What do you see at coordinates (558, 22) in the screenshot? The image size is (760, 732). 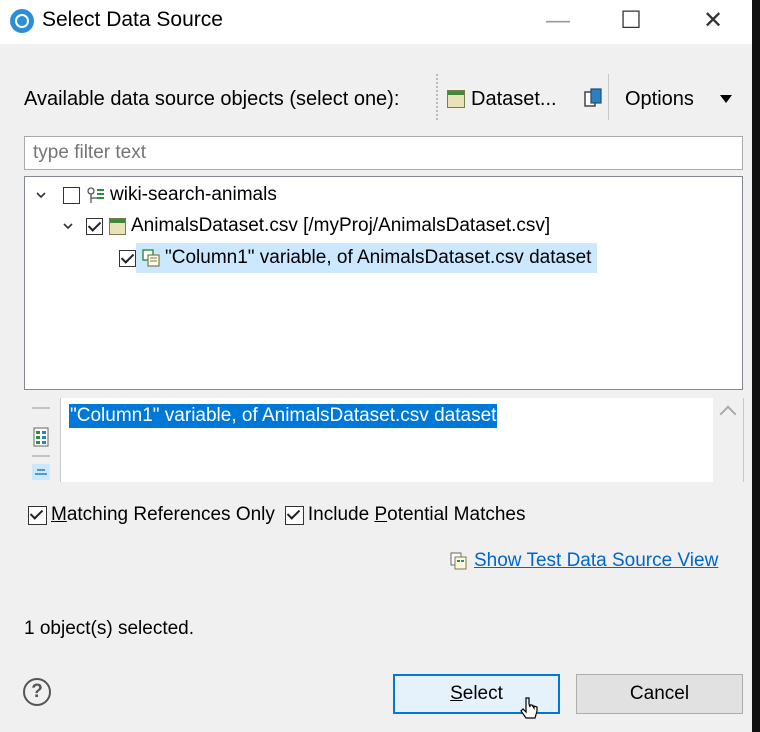 I see `minimize-button: —` at bounding box center [558, 22].